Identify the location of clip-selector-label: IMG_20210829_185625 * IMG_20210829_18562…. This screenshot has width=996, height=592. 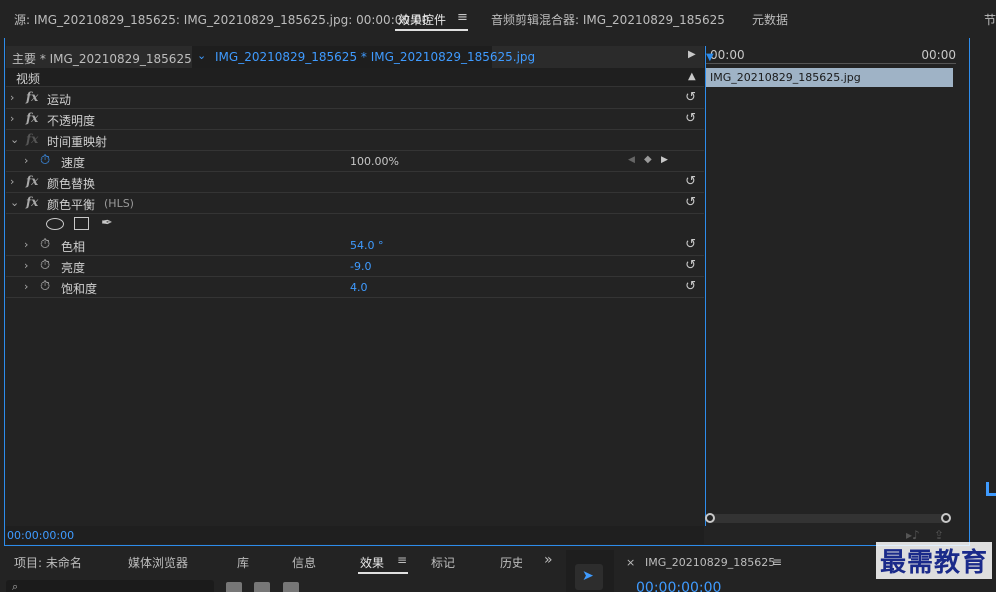
(375, 57).